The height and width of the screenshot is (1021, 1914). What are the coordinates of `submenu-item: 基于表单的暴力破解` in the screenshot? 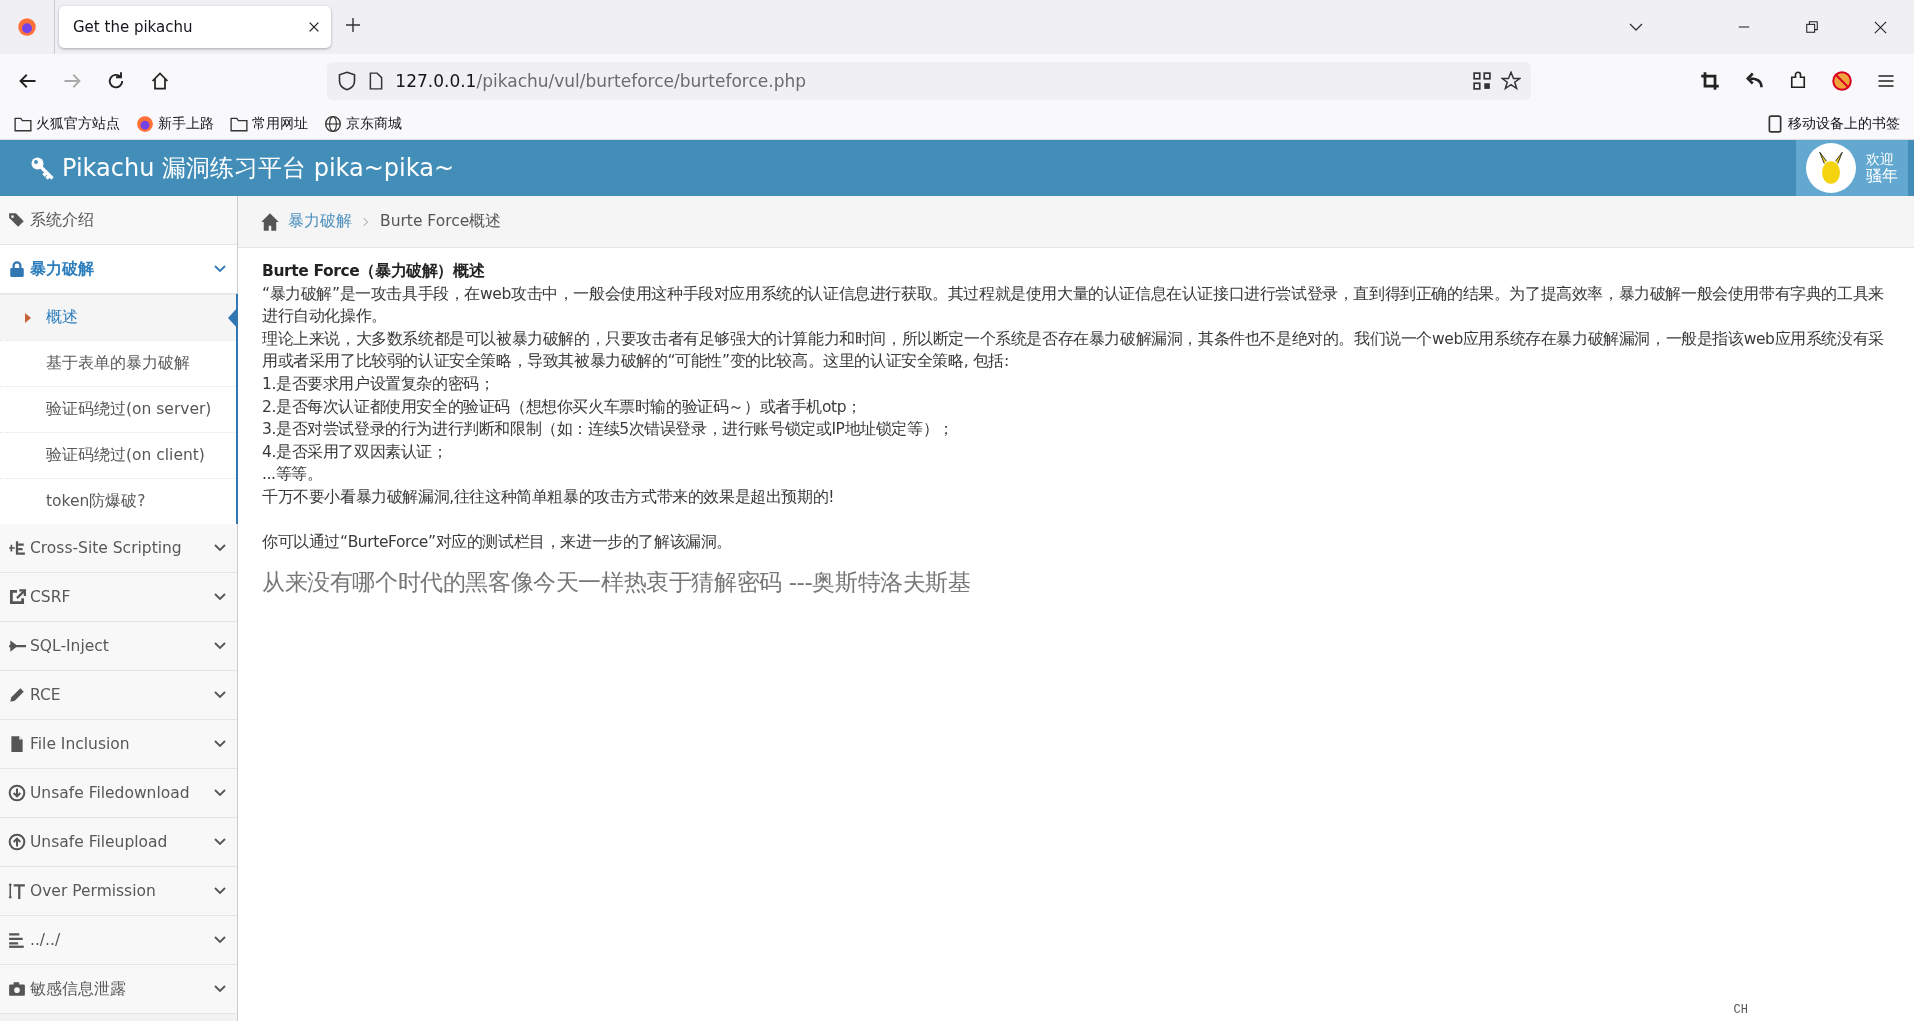 It's located at (118, 363).